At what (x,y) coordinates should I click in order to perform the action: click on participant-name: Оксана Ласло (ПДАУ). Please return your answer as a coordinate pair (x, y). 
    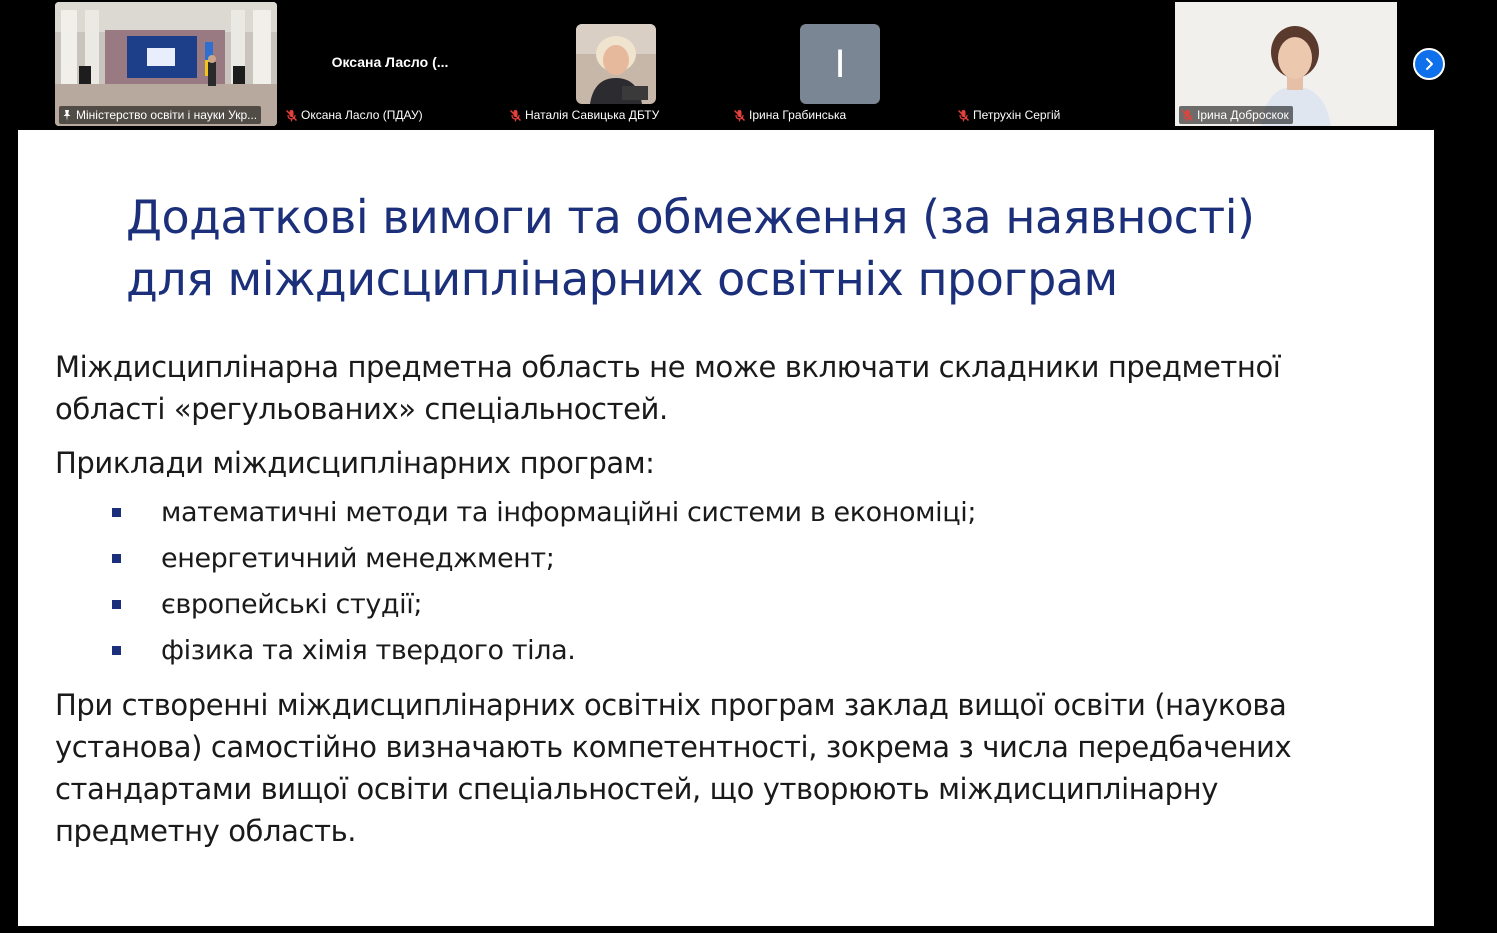
    Looking at the image, I should click on (362, 115).